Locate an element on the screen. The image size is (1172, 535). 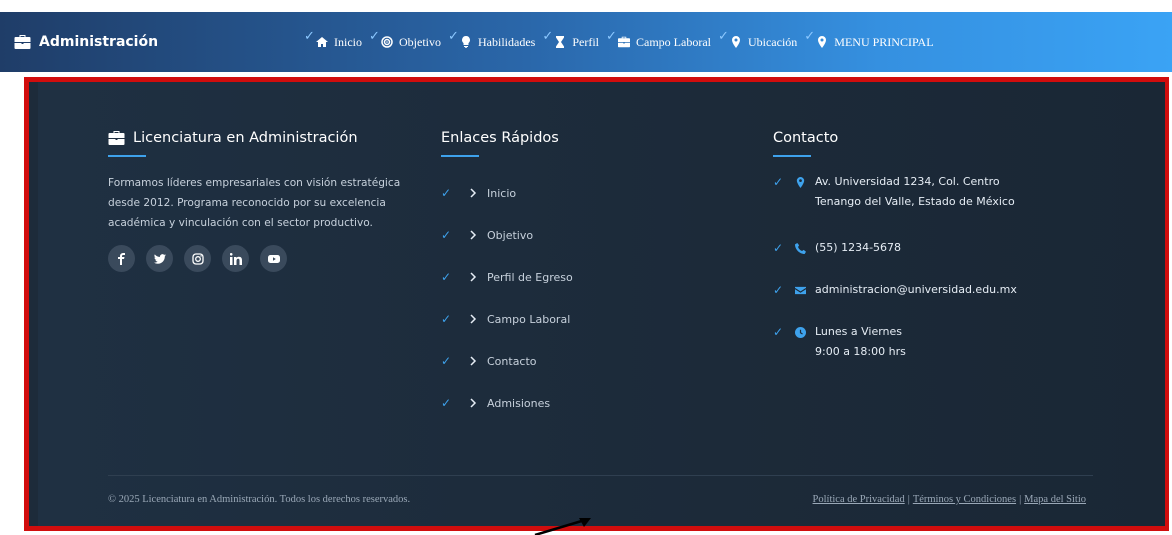
youtube-link is located at coordinates (273, 258).